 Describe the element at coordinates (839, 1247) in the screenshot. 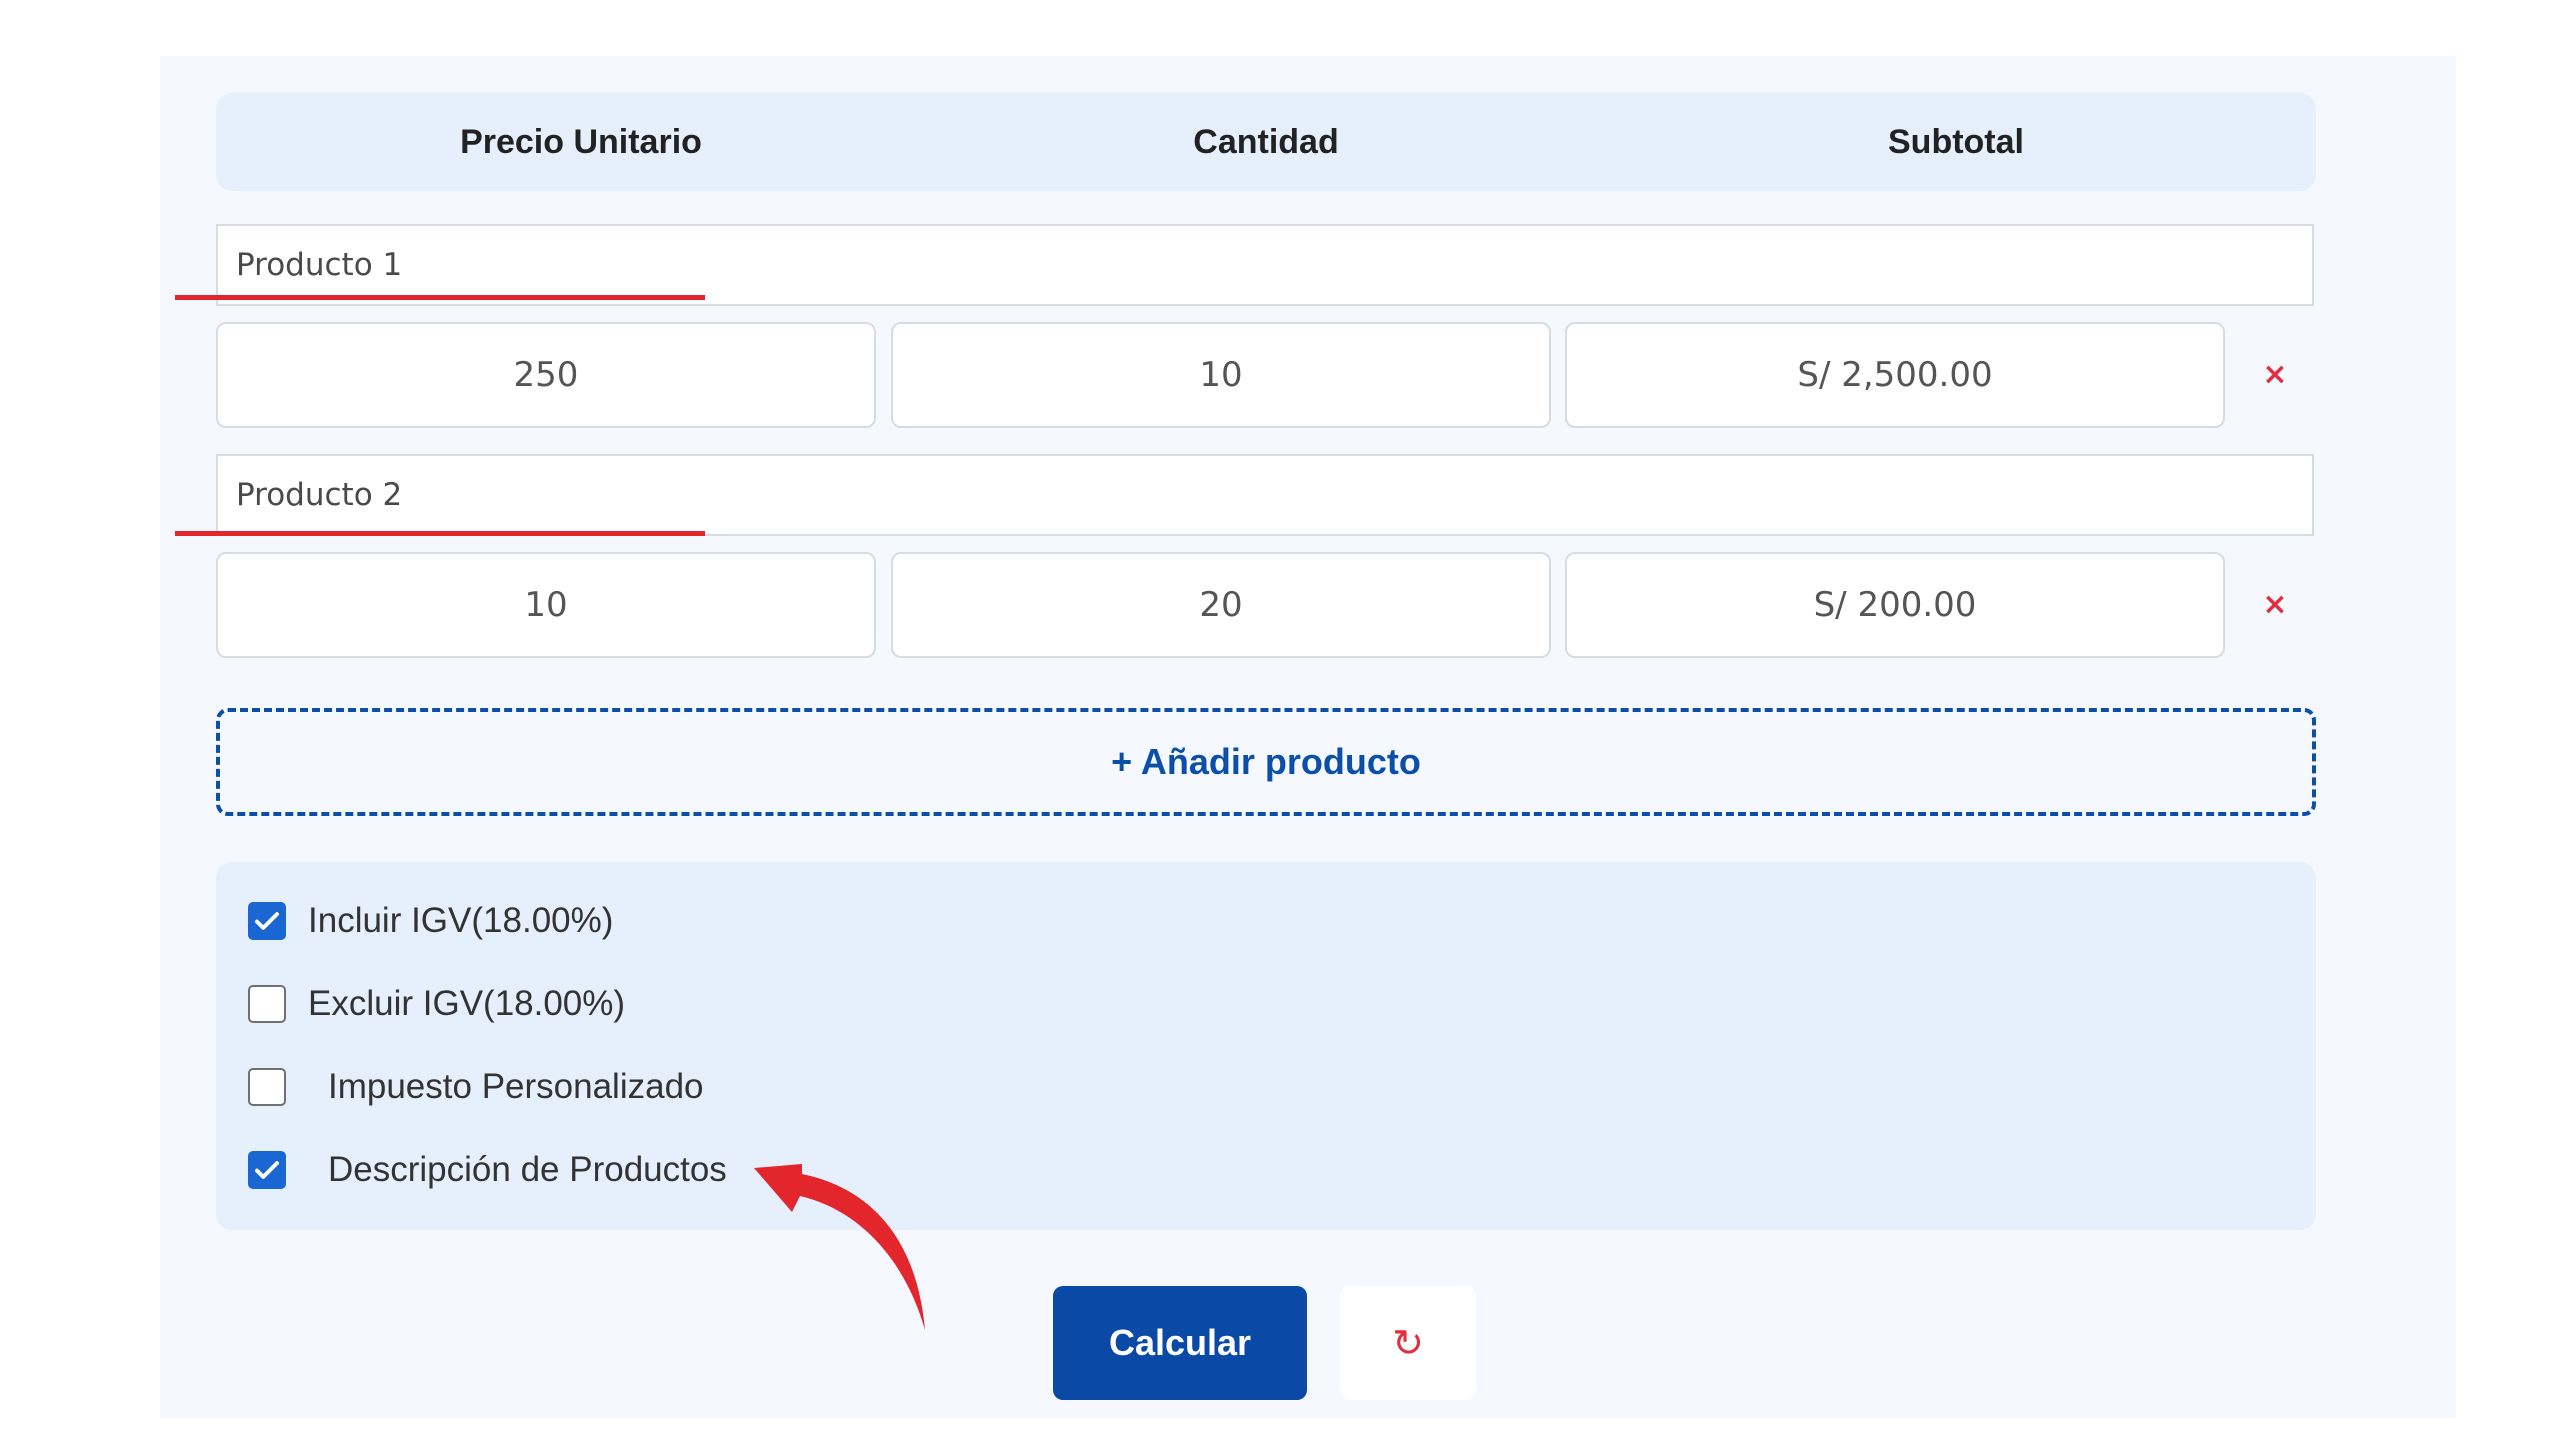

I see `annotation-arrow-icon` at that location.